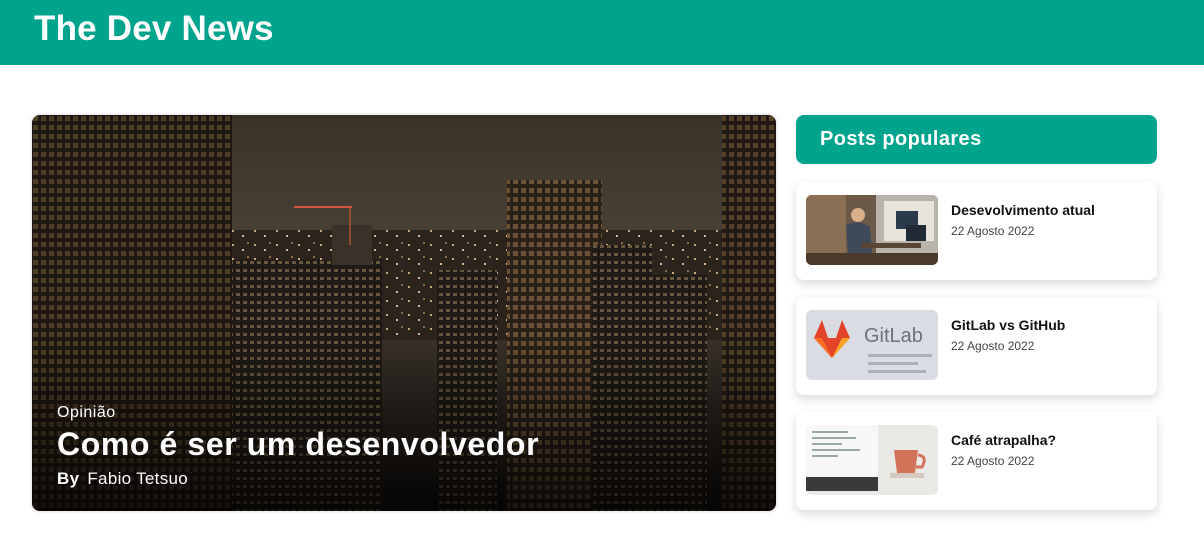 The width and height of the screenshot is (1204, 533). What do you see at coordinates (872, 230) in the screenshot?
I see `developer-at-desk-image` at bounding box center [872, 230].